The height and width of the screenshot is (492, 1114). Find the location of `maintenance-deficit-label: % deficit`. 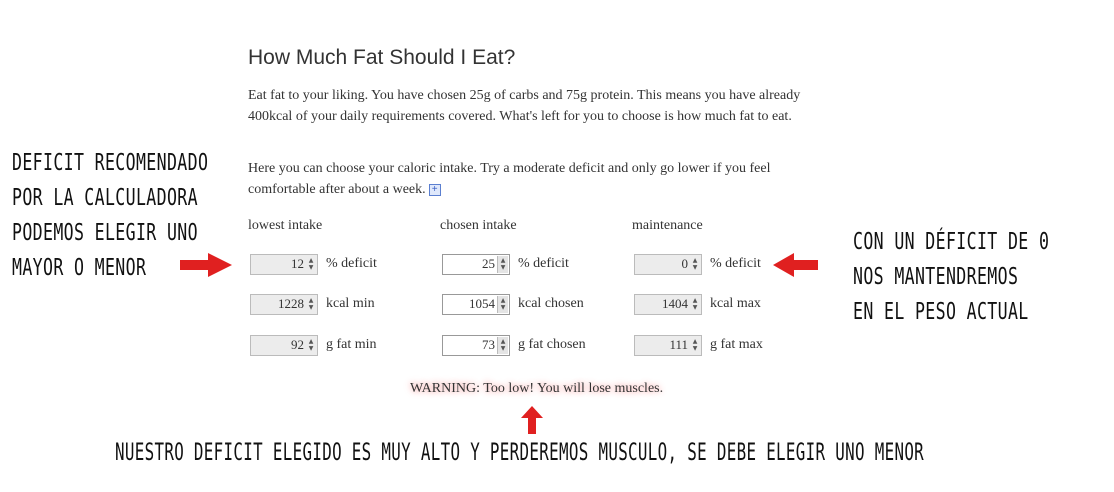

maintenance-deficit-label: % deficit is located at coordinates (735, 263).